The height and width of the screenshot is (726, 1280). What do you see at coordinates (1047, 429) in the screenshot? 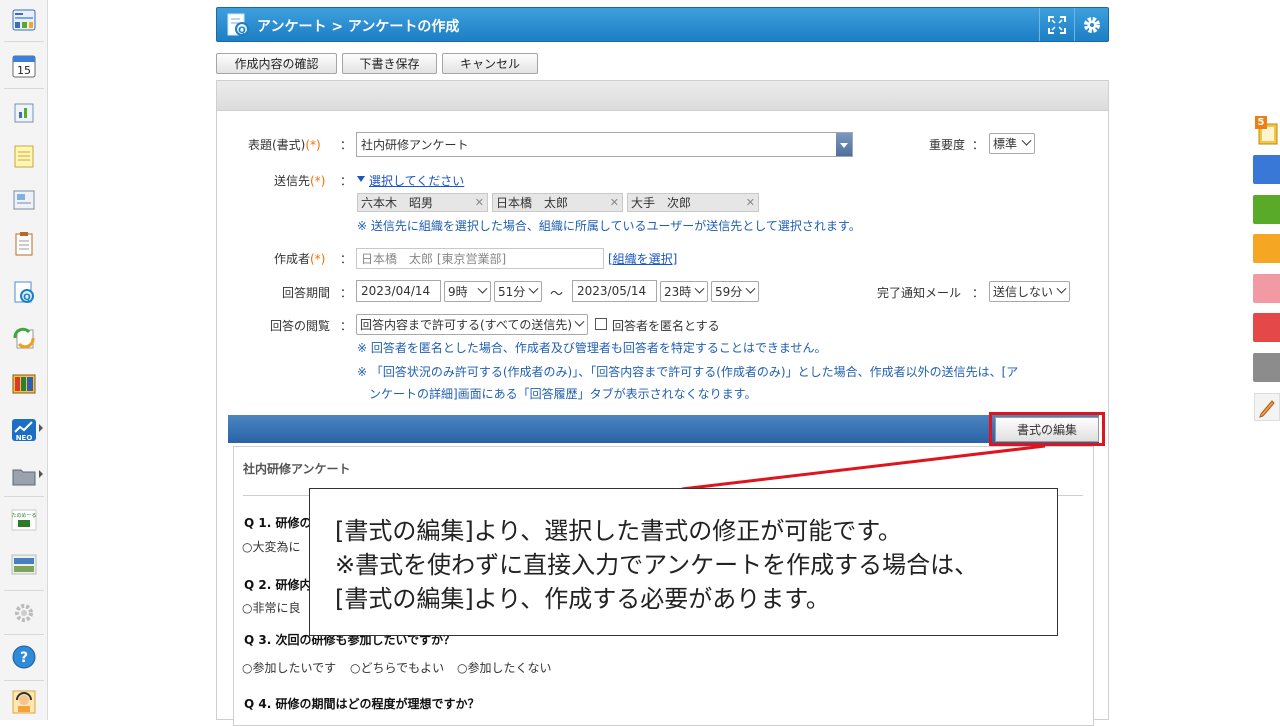
I see `highlight-box` at bounding box center [1047, 429].